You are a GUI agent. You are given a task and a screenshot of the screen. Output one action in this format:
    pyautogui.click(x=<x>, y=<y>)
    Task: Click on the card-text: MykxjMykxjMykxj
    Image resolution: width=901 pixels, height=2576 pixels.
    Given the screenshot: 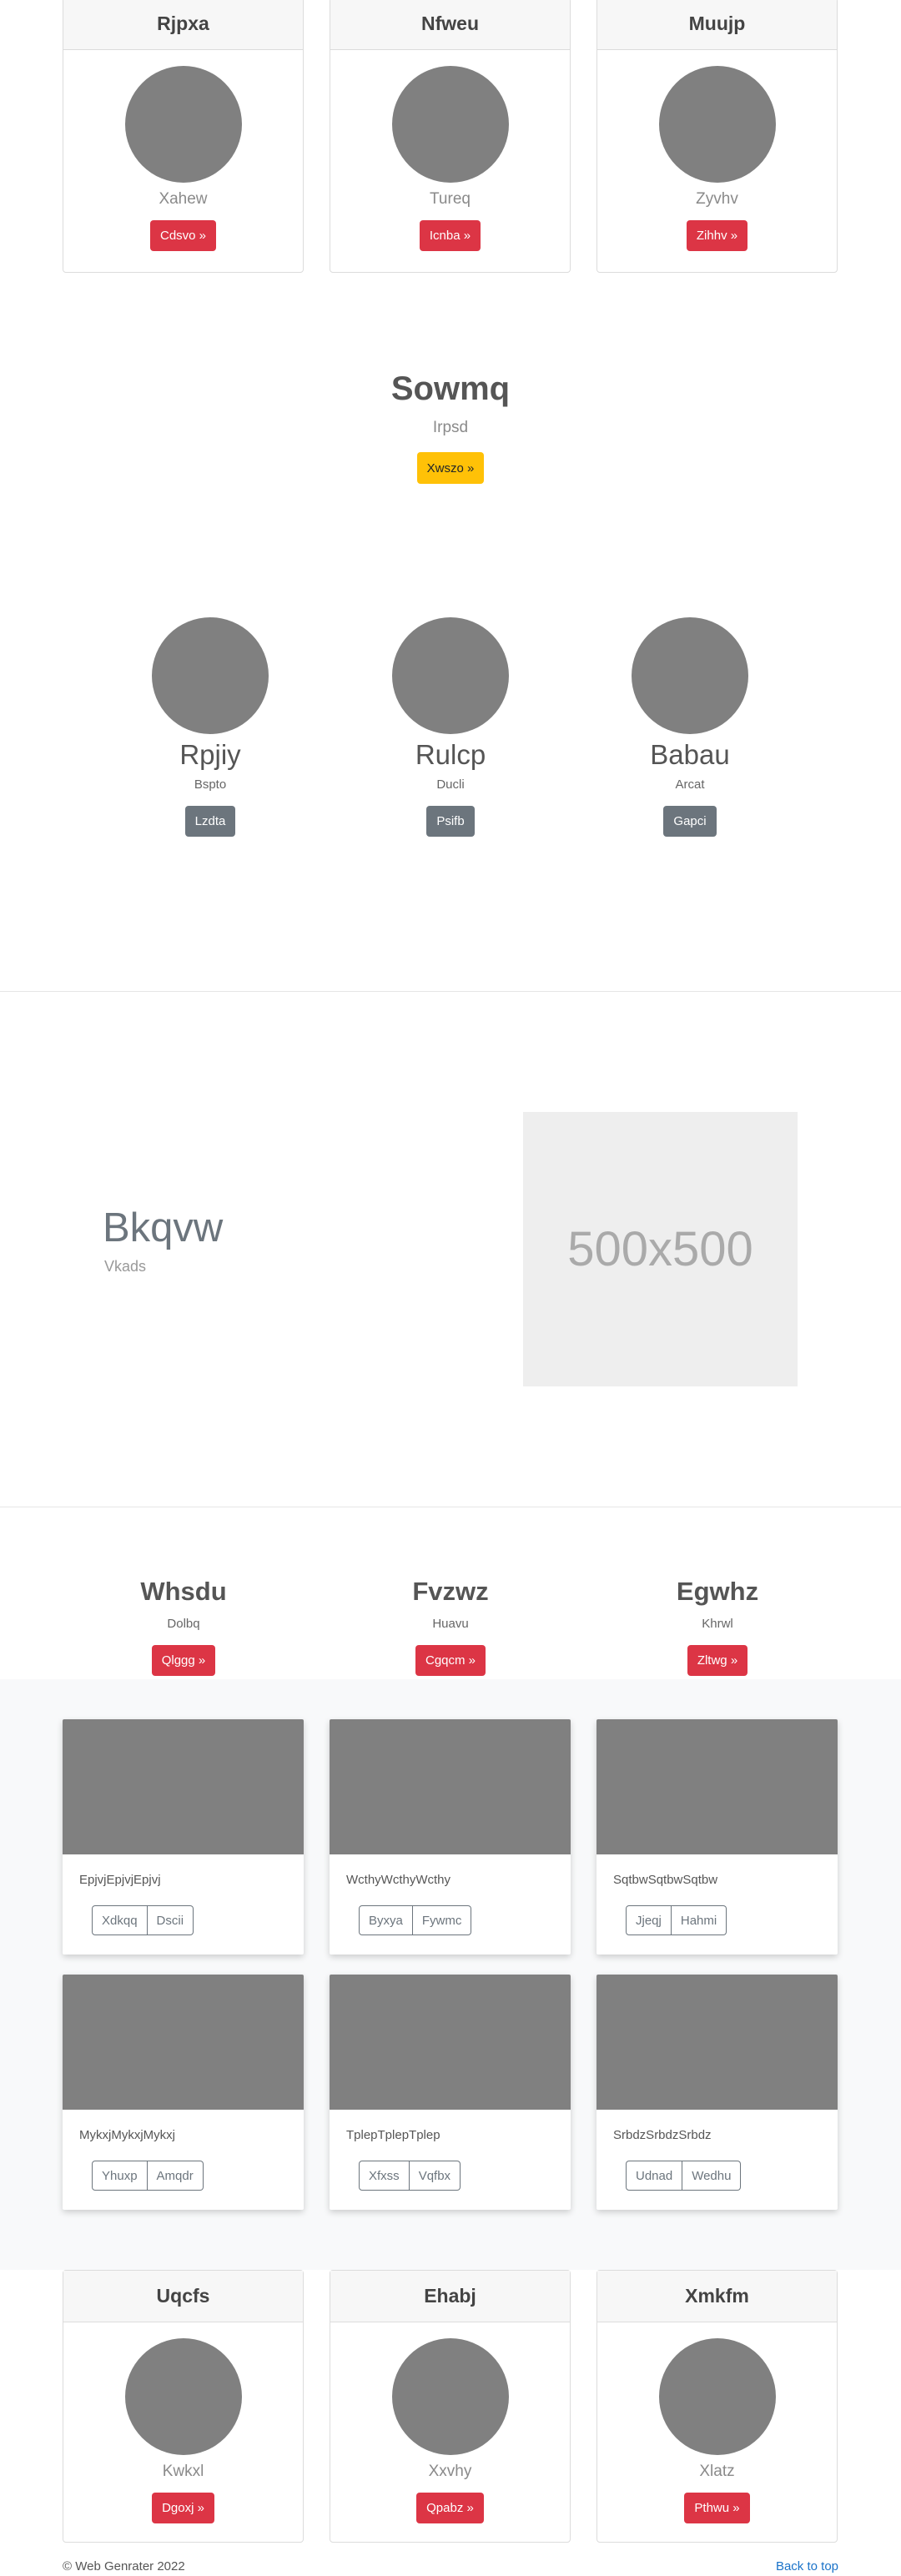 What is the action you would take?
    pyautogui.click(x=127, y=2135)
    